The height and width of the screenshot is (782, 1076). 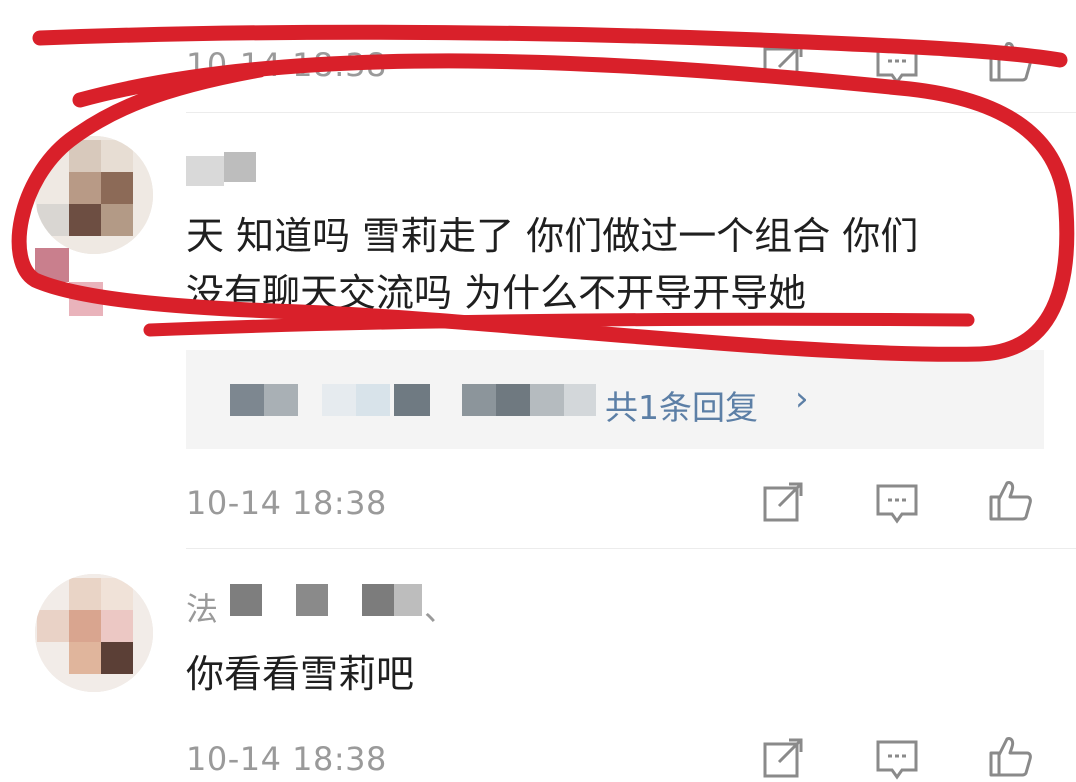 What do you see at coordinates (576, 2) in the screenshot?
I see `comment-1-top-text-fragment` at bounding box center [576, 2].